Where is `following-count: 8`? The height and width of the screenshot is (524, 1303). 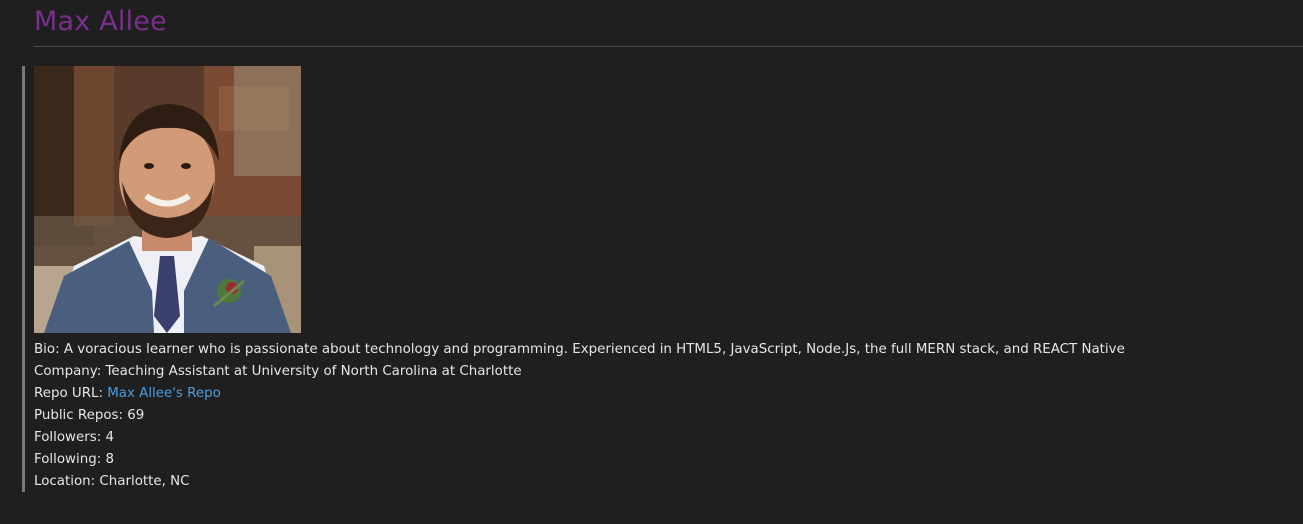 following-count: 8 is located at coordinates (110, 459).